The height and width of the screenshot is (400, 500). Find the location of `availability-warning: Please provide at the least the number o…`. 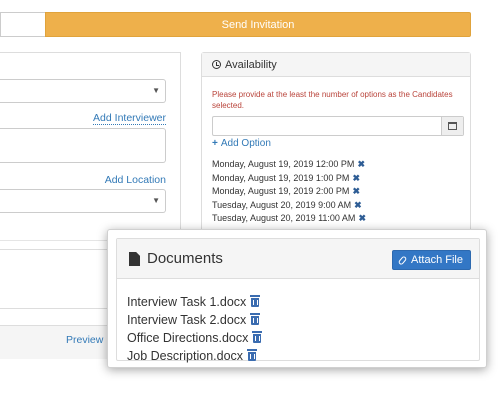

availability-warning: Please provide at the least the number o… is located at coordinates (332, 100).